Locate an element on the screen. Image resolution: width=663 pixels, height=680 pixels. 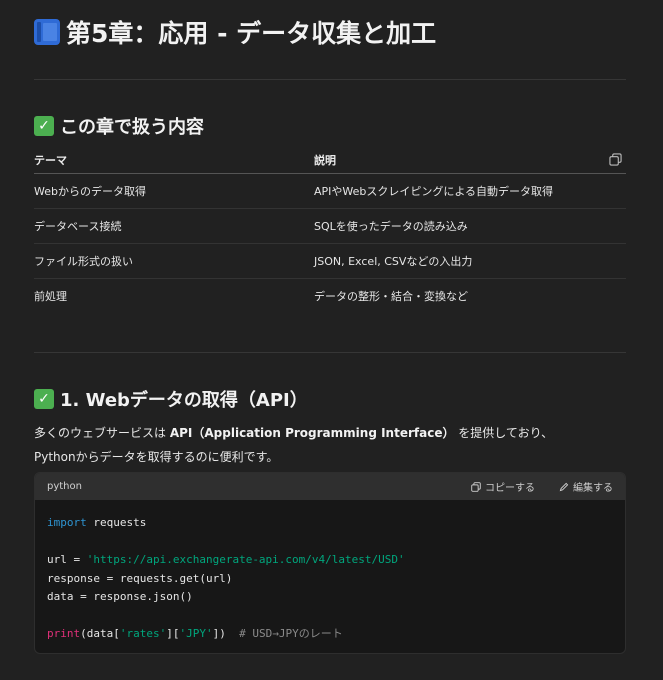
column-header-theme: テーマ is located at coordinates (174, 160).